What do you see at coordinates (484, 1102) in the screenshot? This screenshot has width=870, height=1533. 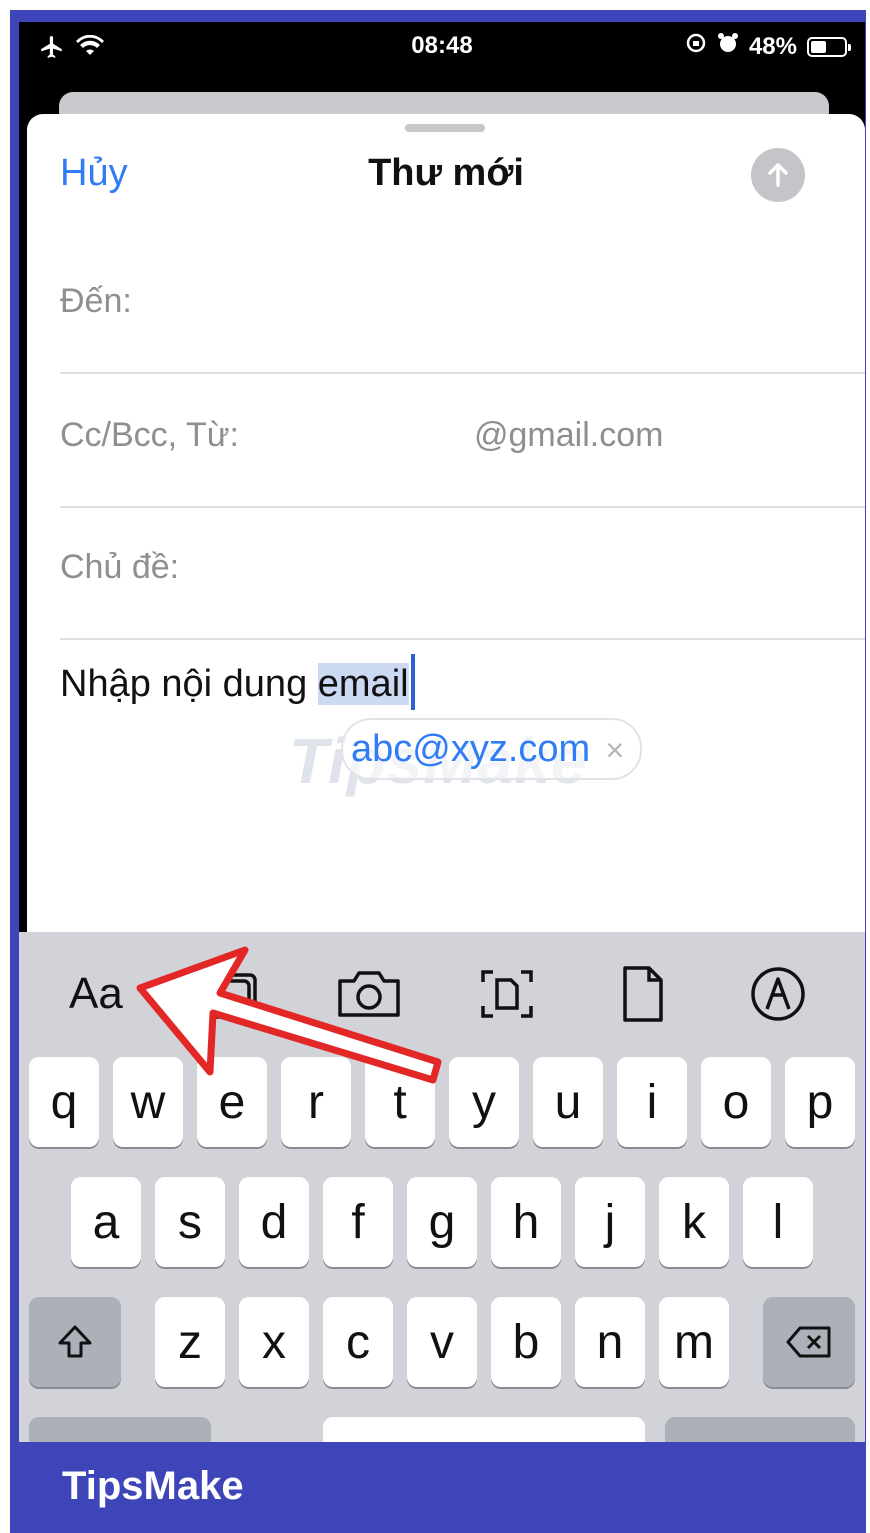 I see `key-y: y` at bounding box center [484, 1102].